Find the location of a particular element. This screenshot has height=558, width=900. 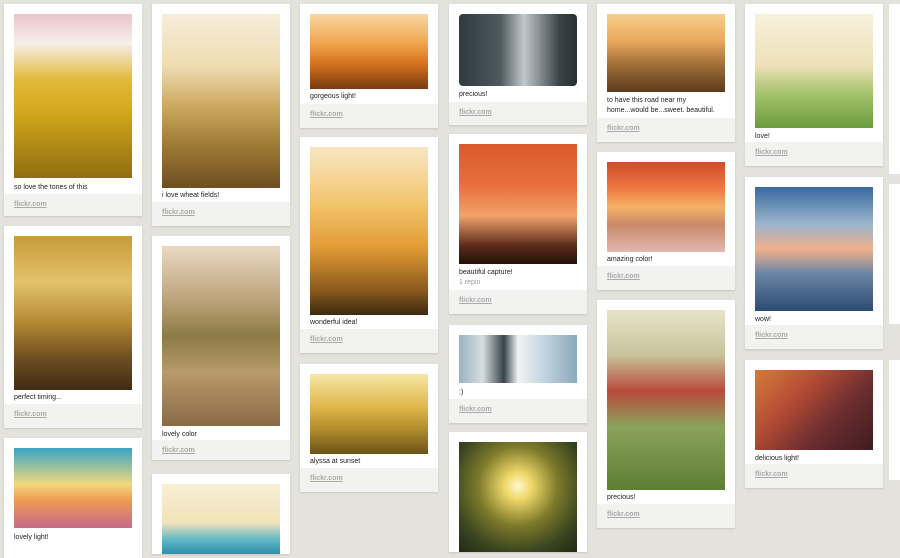

pin-card: wow! flickr.com is located at coordinates (814, 263).